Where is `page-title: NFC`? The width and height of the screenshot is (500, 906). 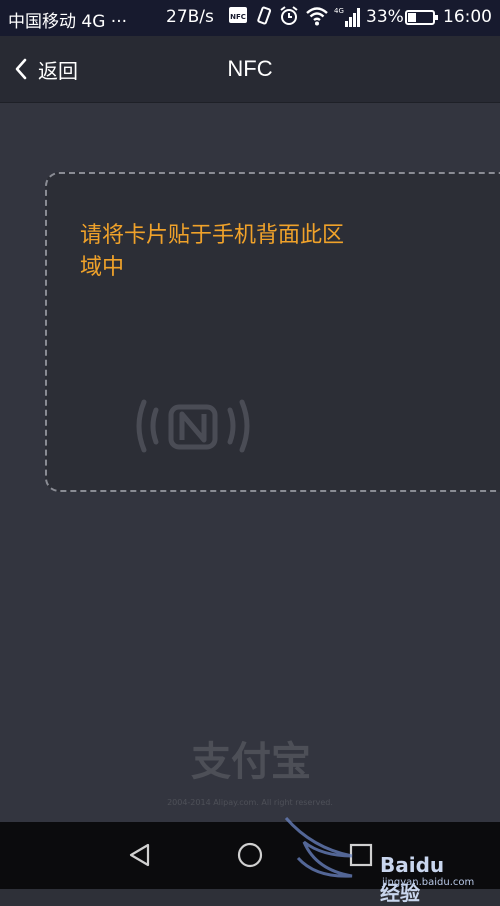
page-title: NFC is located at coordinates (250, 68).